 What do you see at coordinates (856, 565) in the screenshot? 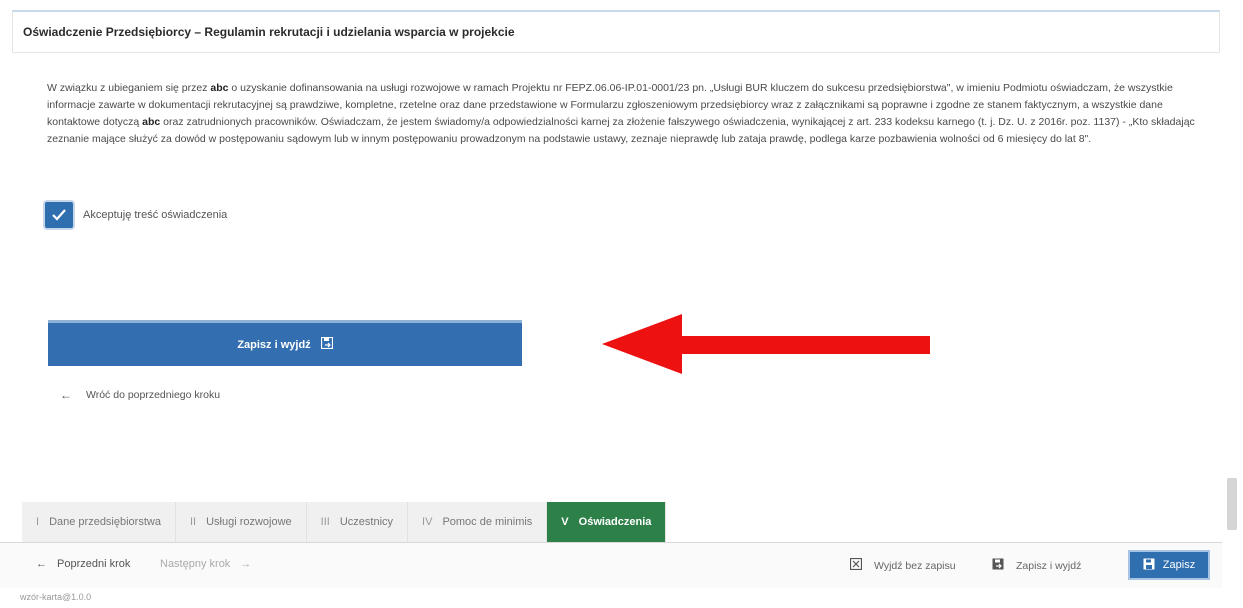
I see `close-box-icon` at bounding box center [856, 565].